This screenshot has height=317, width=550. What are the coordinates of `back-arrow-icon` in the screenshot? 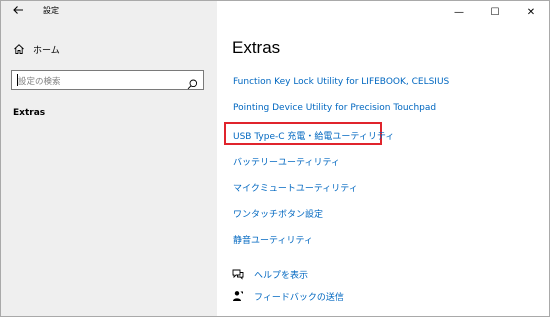 It's located at (18, 11).